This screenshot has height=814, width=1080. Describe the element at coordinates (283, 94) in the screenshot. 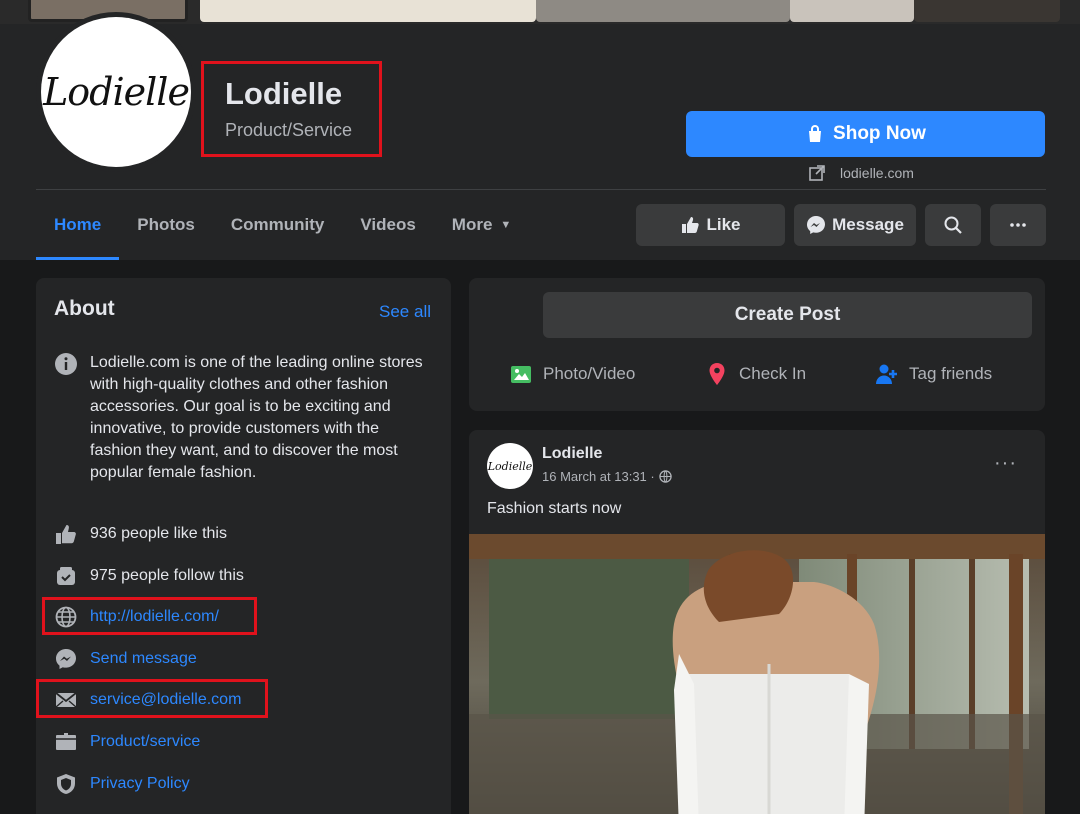

I see `page-title: Lodielle` at that location.